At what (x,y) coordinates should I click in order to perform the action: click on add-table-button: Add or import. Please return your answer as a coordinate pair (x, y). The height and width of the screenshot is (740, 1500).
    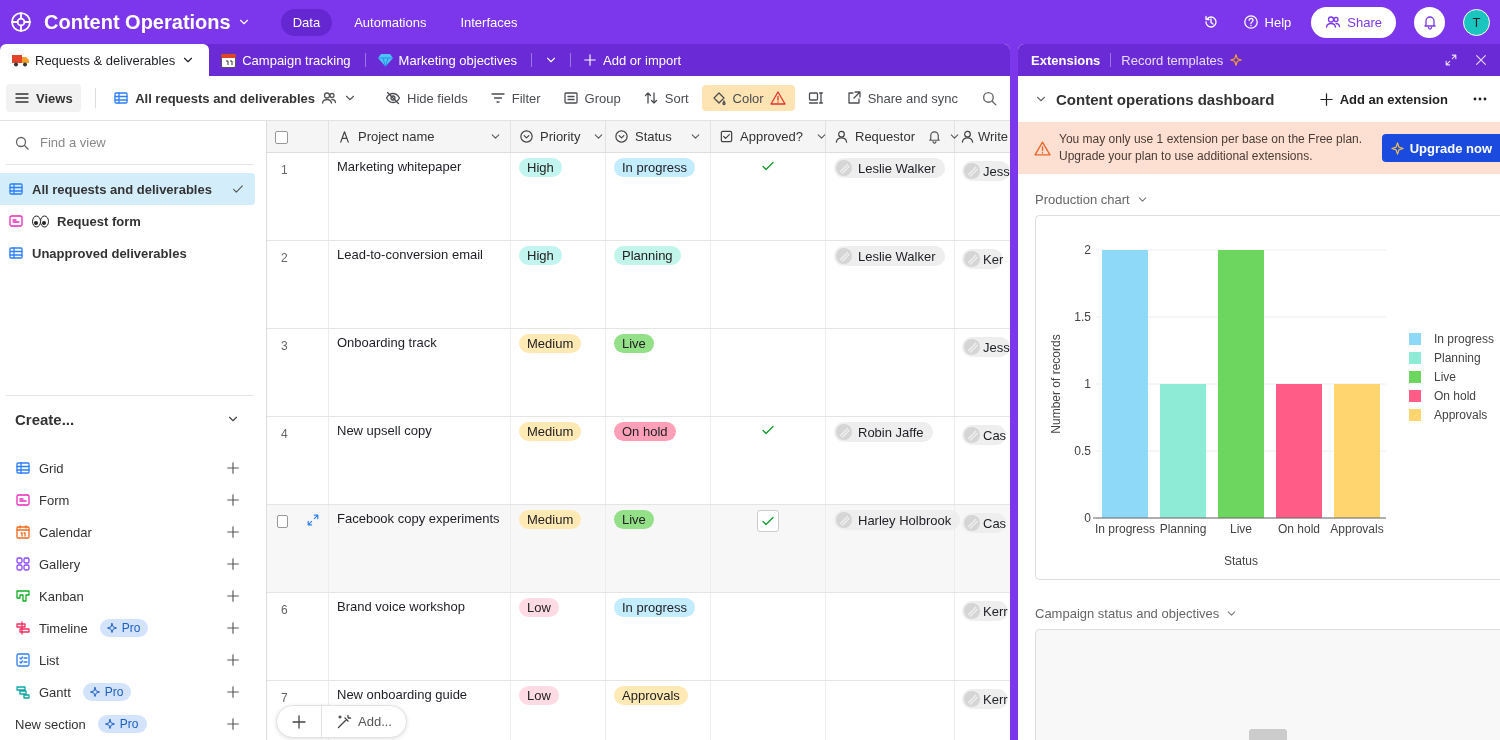
    Looking at the image, I should click on (632, 60).